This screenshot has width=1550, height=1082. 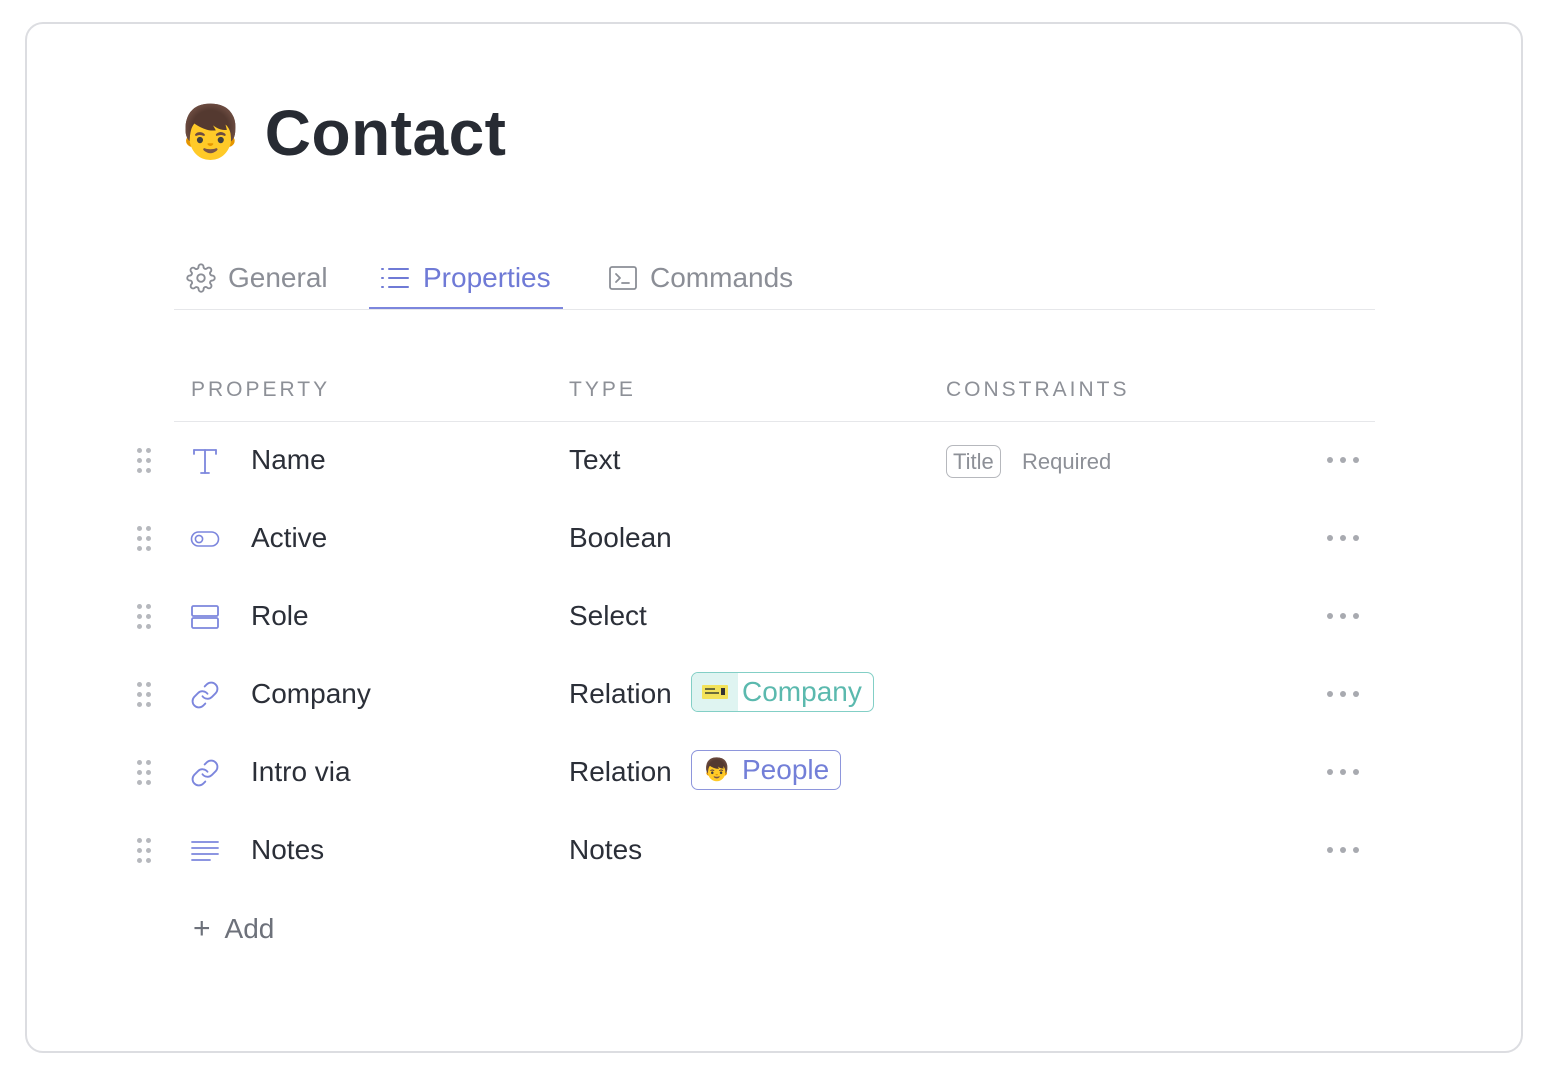 What do you see at coordinates (608, 615) in the screenshot?
I see `property-type: Select` at bounding box center [608, 615].